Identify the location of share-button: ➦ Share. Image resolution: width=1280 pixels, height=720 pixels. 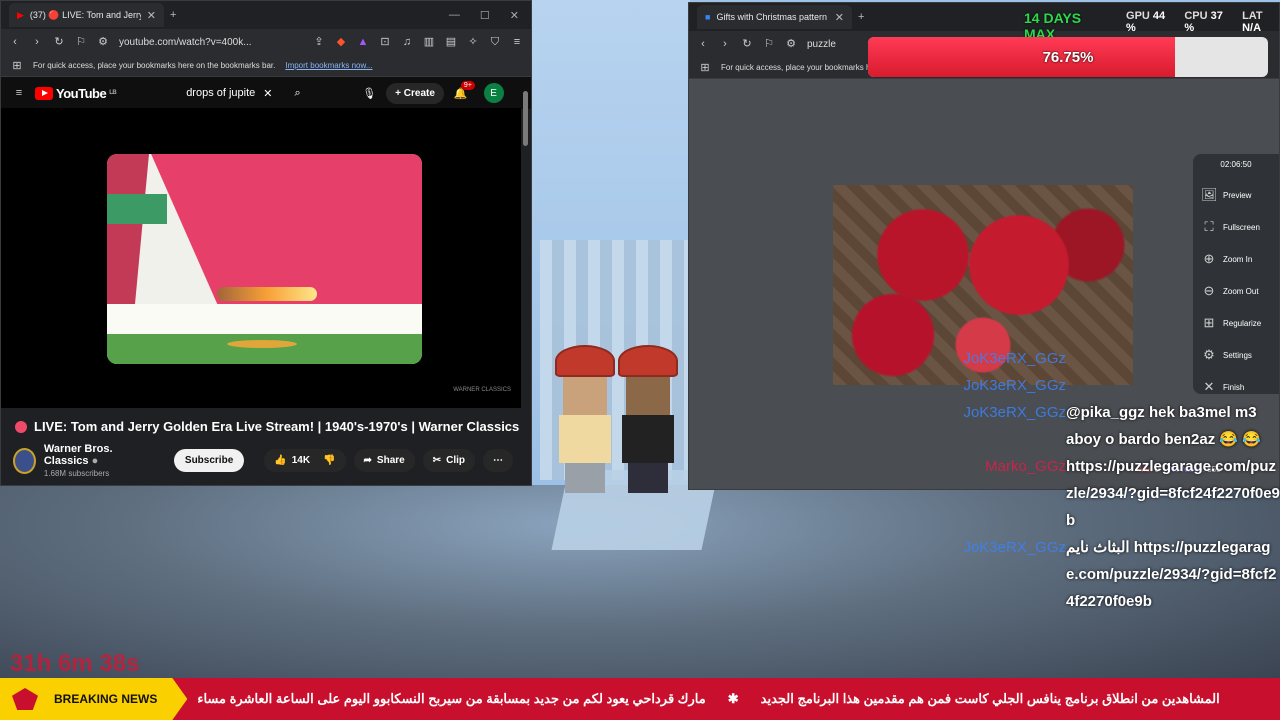
(384, 460).